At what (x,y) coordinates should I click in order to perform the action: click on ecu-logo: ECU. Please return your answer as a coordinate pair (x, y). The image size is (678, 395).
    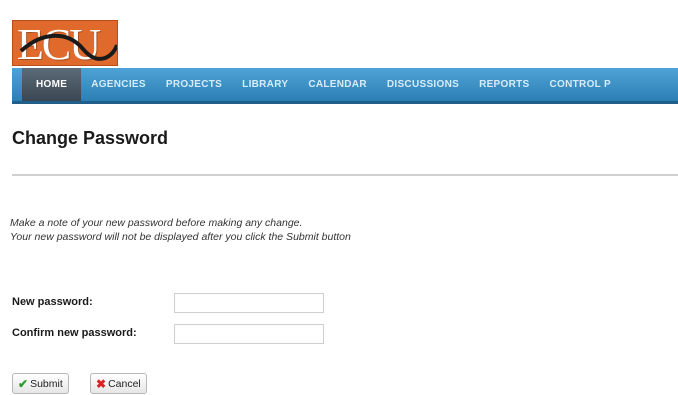
    Looking at the image, I should click on (65, 43).